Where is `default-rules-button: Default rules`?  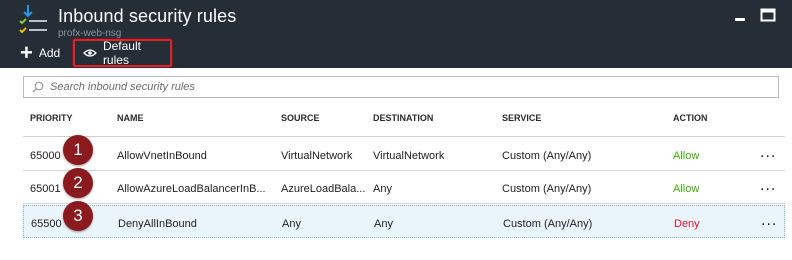 default-rules-button: Default rules is located at coordinates (122, 53).